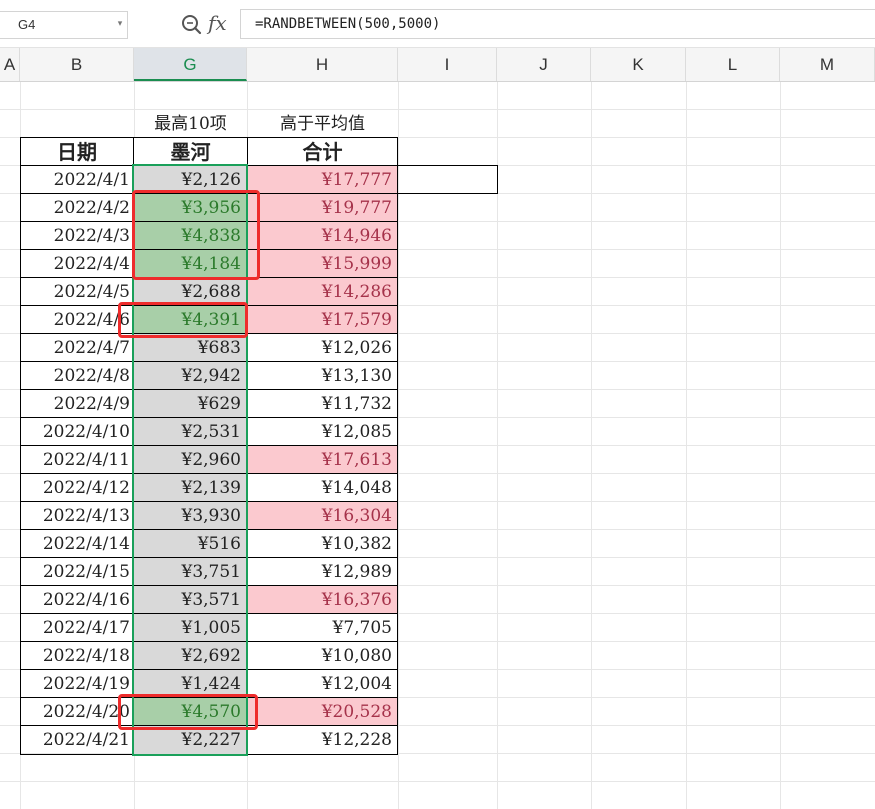  Describe the element at coordinates (77, 656) in the screenshot. I see `date-cell: 2022/4/18` at that location.